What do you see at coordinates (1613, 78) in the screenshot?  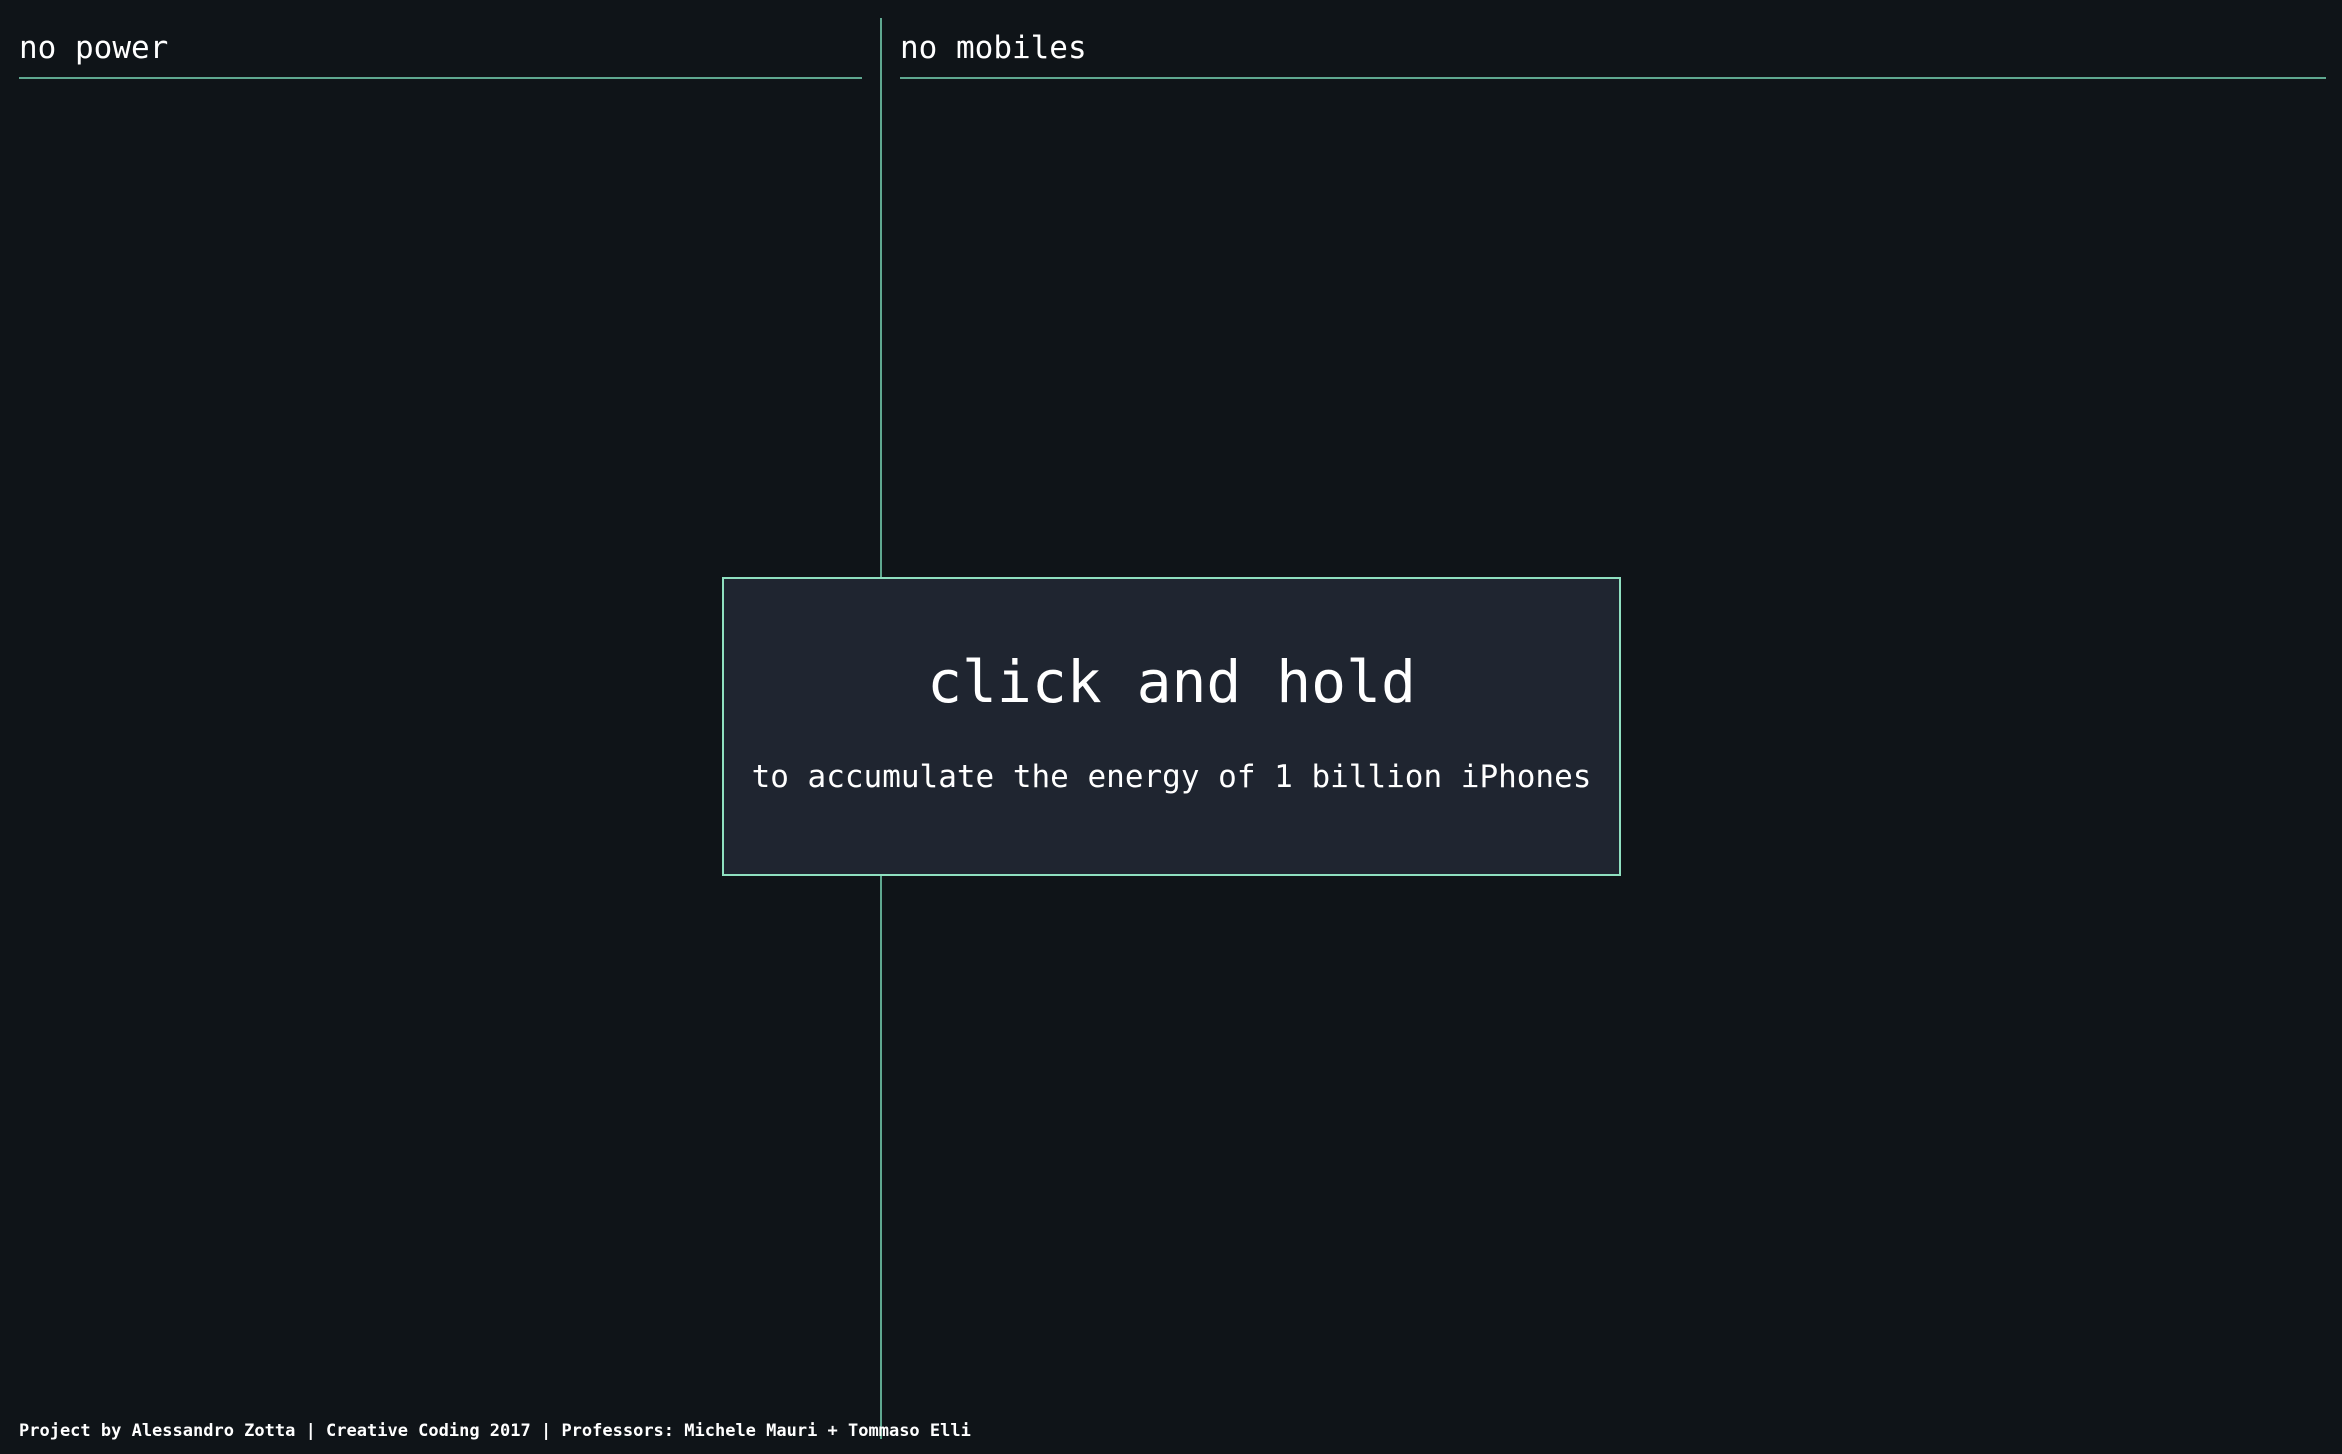 I see `right-panel-underline` at bounding box center [1613, 78].